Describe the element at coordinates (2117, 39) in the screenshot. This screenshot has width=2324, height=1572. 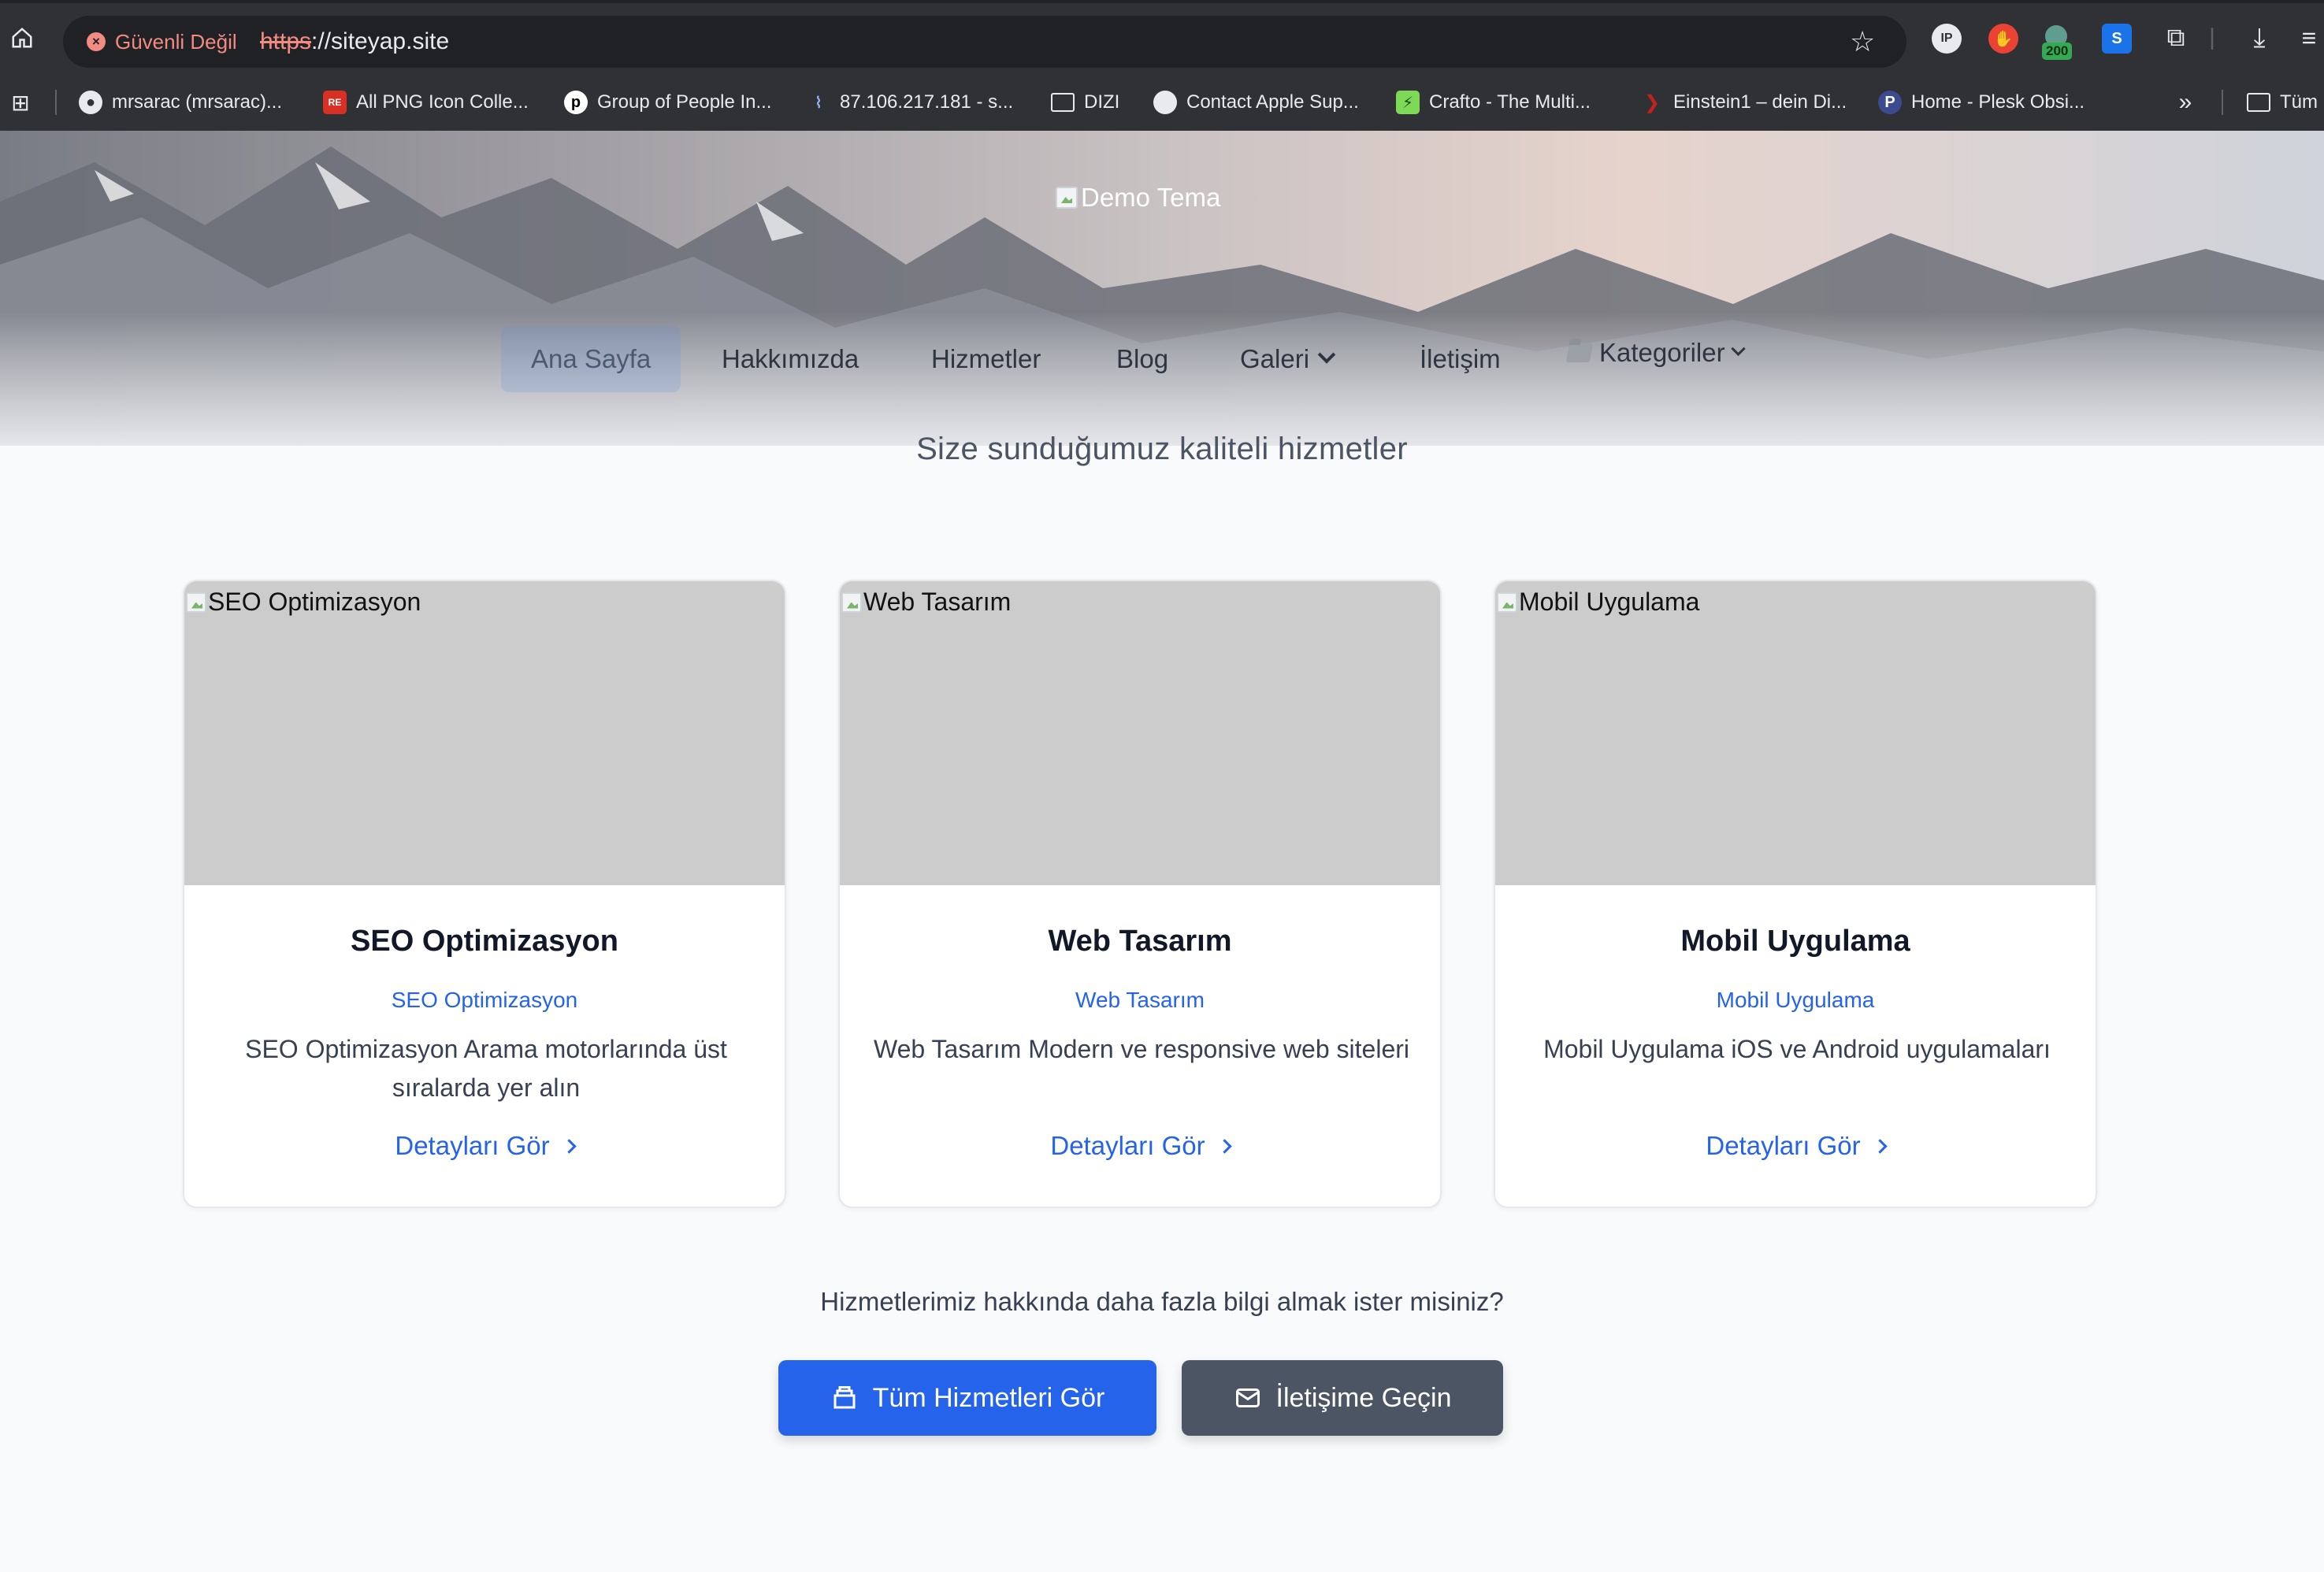
I see `extension-s-icon: S` at that location.